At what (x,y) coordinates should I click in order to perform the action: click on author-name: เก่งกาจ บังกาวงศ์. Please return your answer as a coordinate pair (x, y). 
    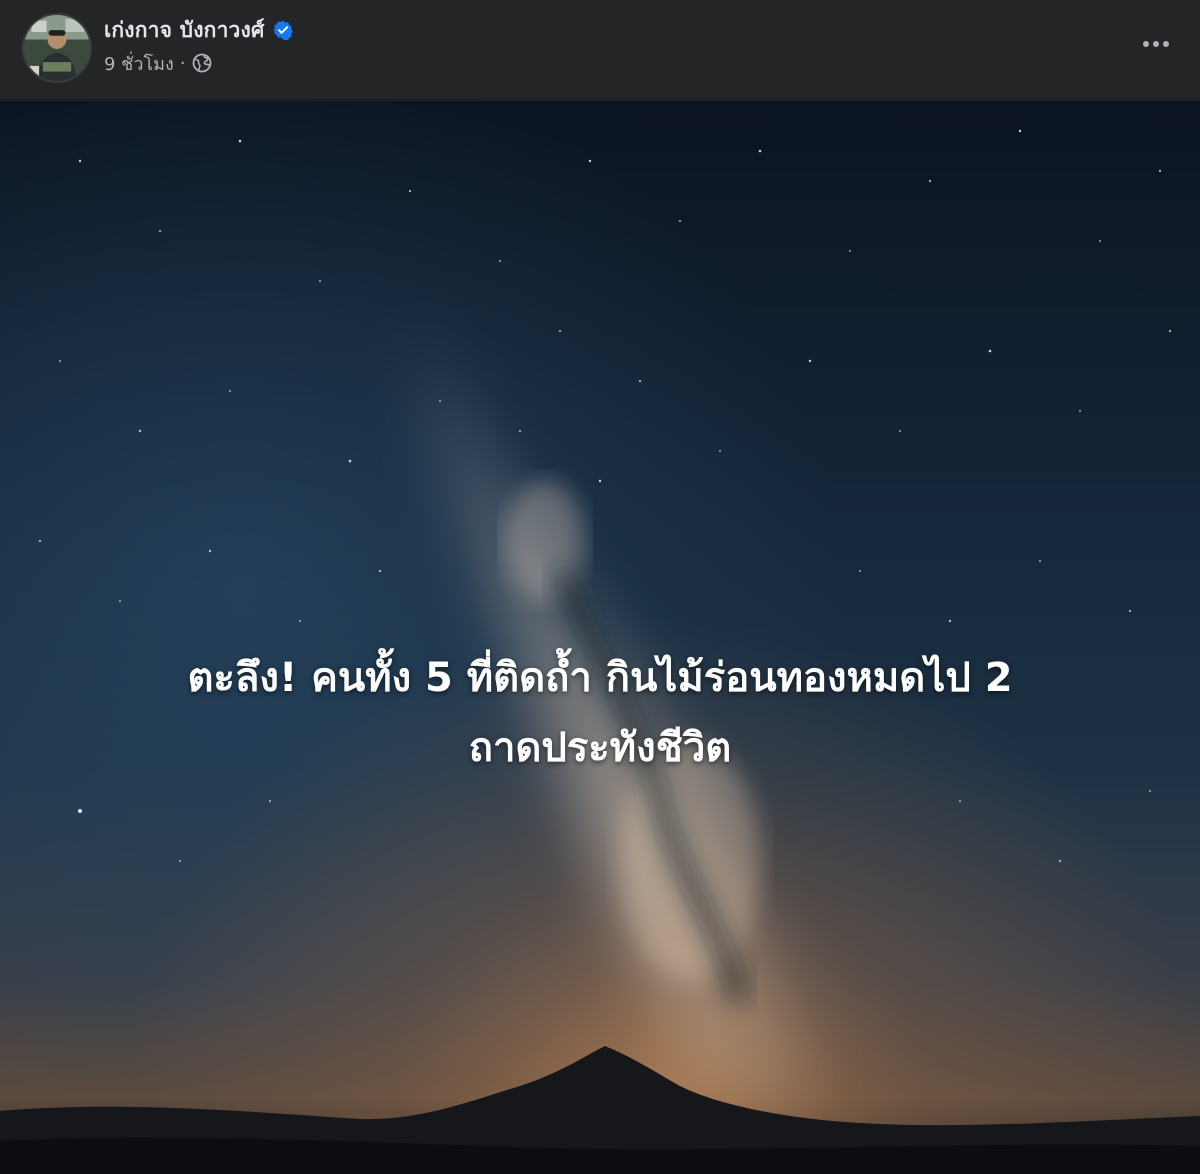
    Looking at the image, I should click on (184, 30).